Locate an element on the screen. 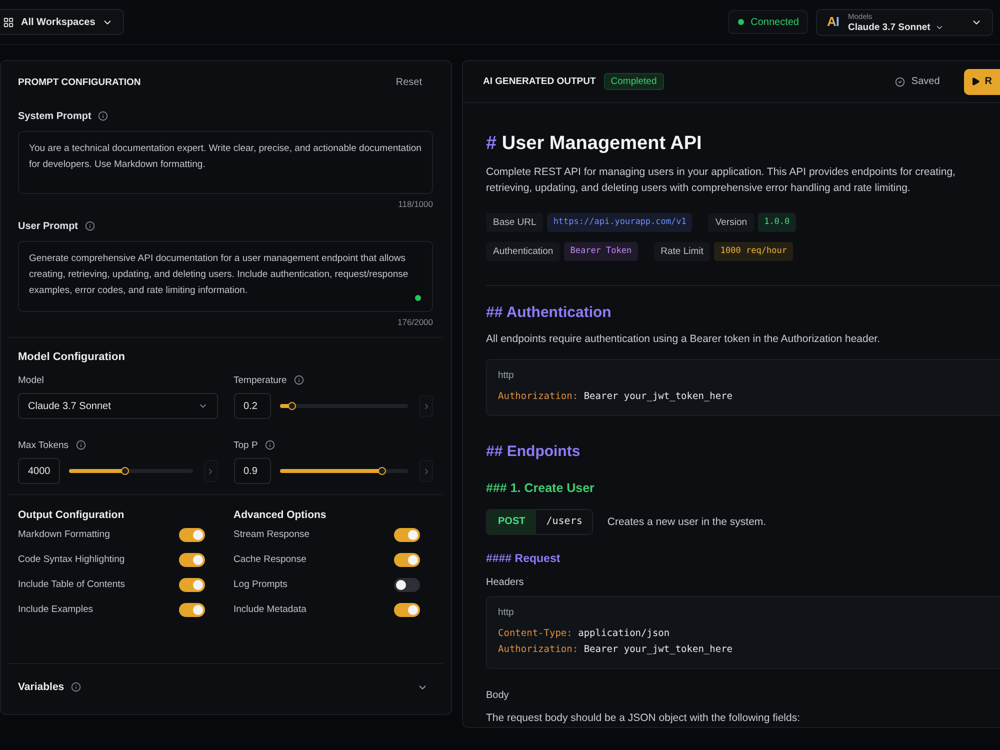  prompt-field: You are a technical documentation expert. Write clear, precise, and actionable documentation for developers. Use Markdown formatting. is located at coordinates (225, 162).